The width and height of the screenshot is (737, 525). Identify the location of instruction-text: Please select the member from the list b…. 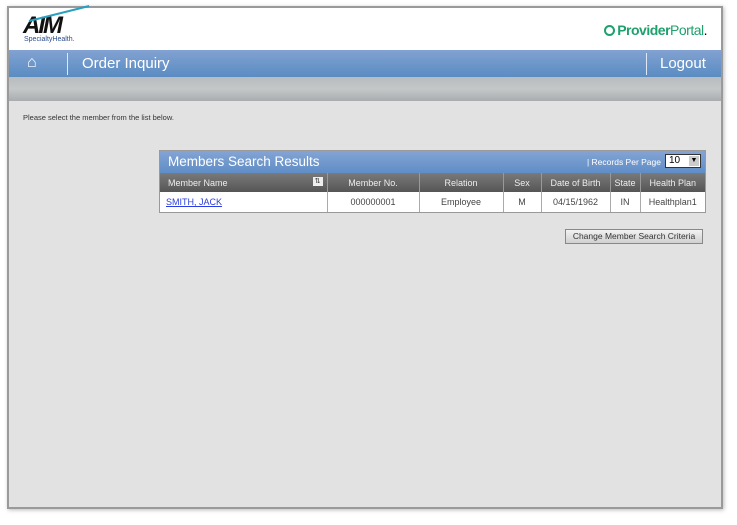
(98, 117).